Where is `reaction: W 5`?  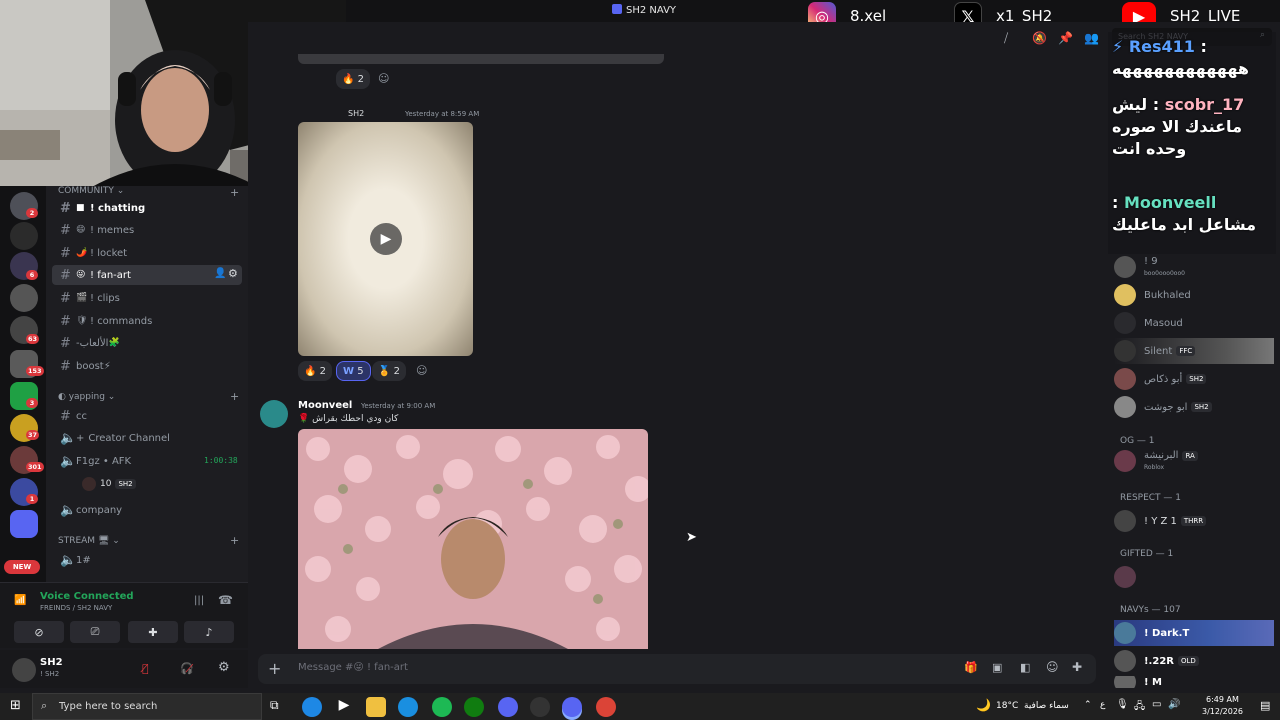 reaction: W 5 is located at coordinates (353, 371).